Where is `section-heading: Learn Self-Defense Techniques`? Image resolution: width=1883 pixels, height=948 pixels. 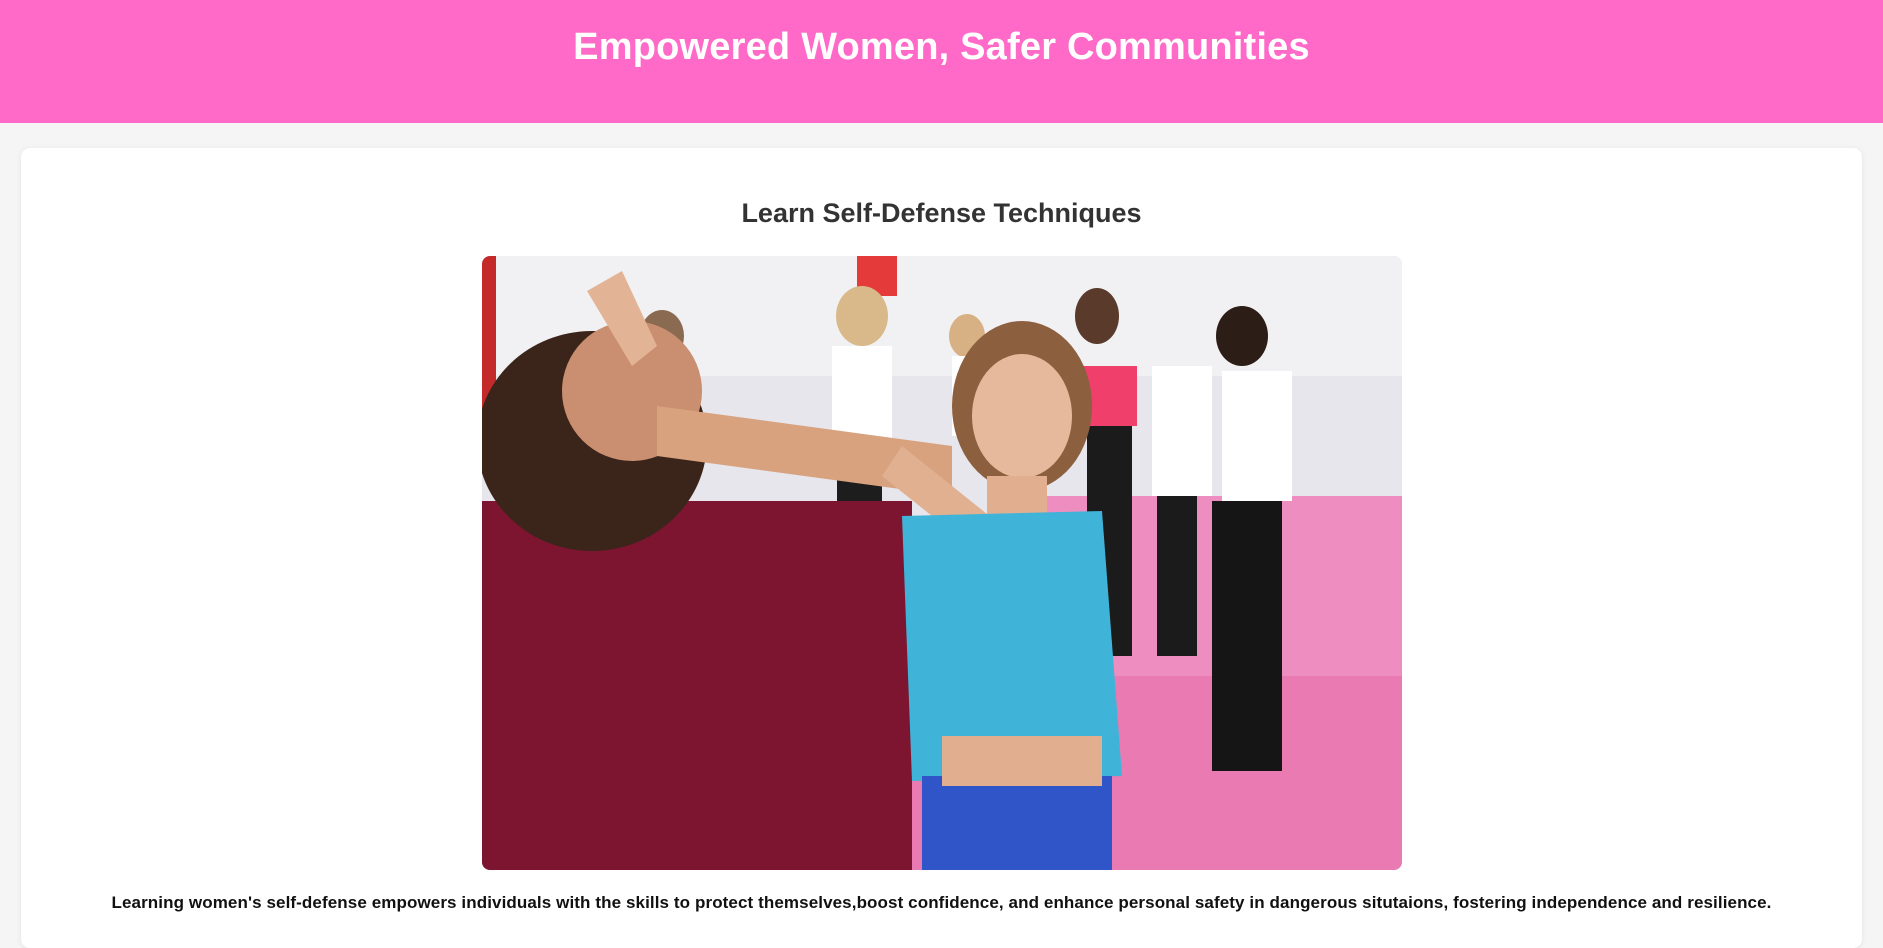 section-heading: Learn Self-Defense Techniques is located at coordinates (941, 213).